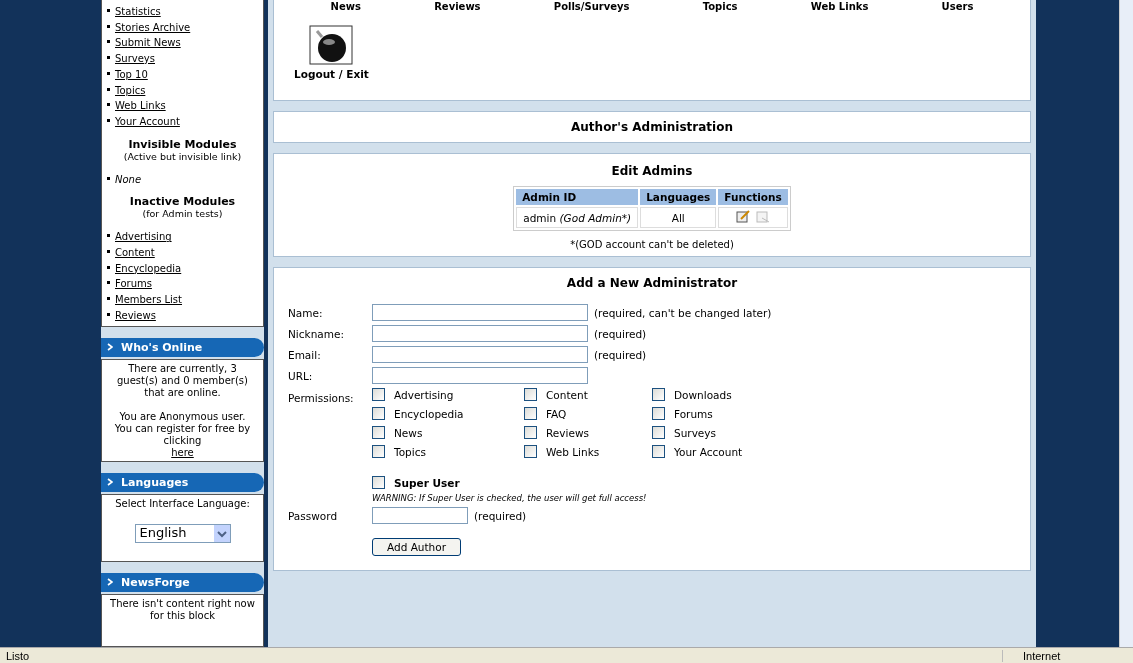 The width and height of the screenshot is (1133, 663). Describe the element at coordinates (305, 354) in the screenshot. I see `field-label: Email:` at that location.